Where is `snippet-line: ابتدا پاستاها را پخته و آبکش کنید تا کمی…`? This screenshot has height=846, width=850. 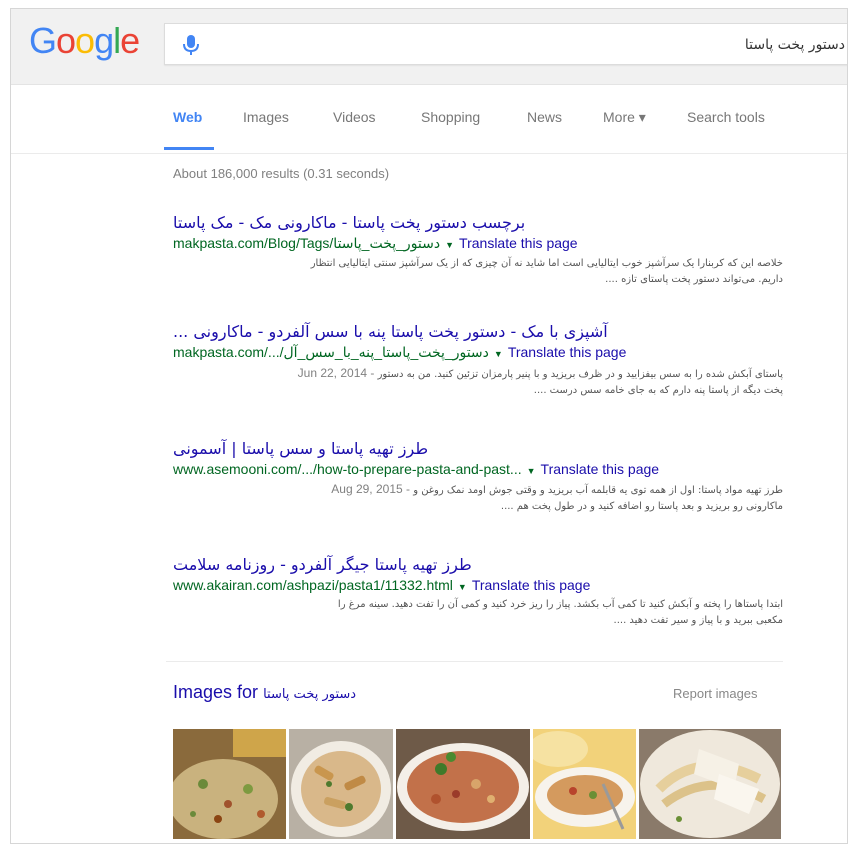 snippet-line: ابتدا پاستاها را پخته و آبکش کنید تا کمی… is located at coordinates (560, 604).